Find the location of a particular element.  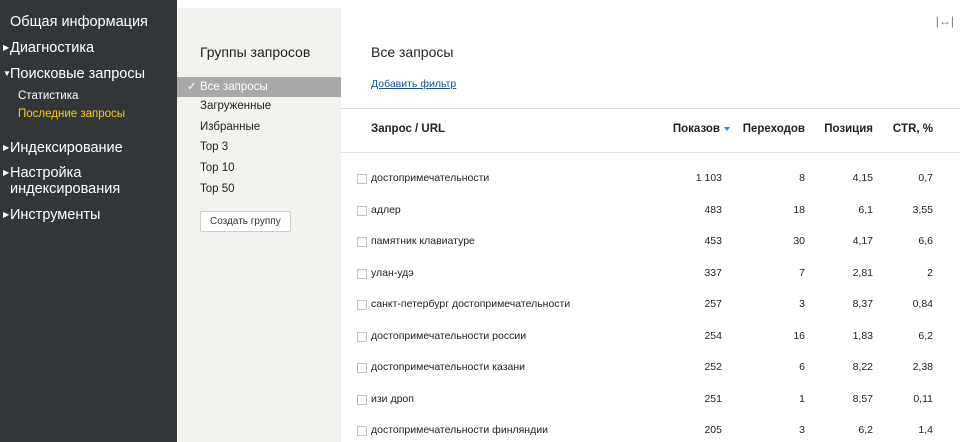

table-row: достопримечательности 1 103 8 4,15 0,7 is located at coordinates (650, 181).